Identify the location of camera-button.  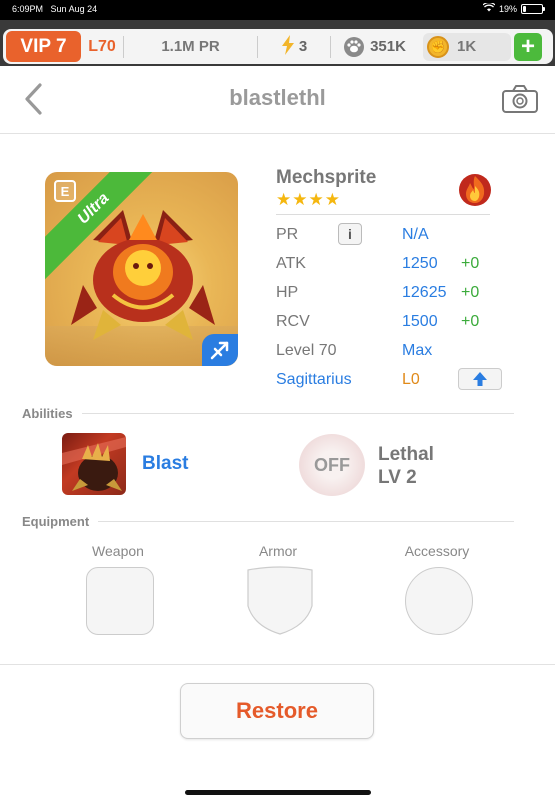
(520, 99).